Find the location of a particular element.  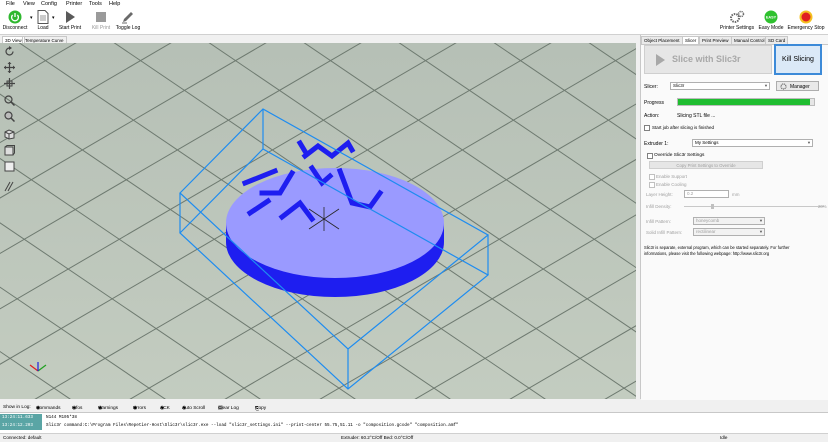

log-time: 13:24:12.203 is located at coordinates (21, 426).